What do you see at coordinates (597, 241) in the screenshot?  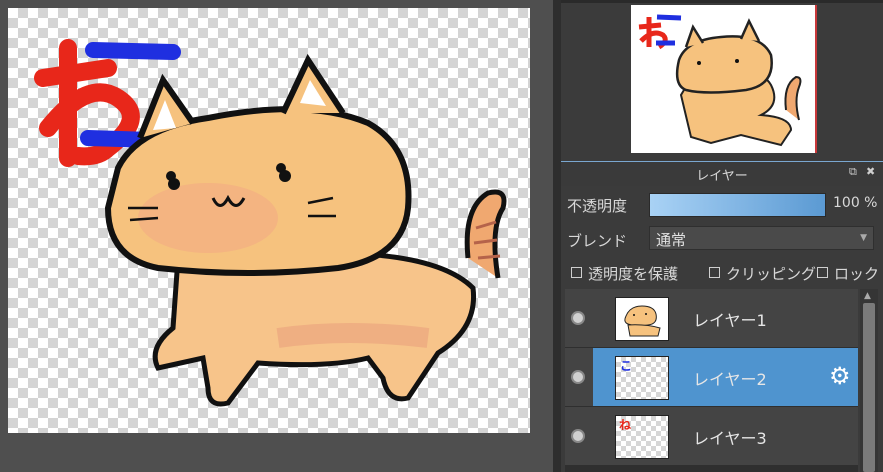 I see `blend-label: ブレンド` at bounding box center [597, 241].